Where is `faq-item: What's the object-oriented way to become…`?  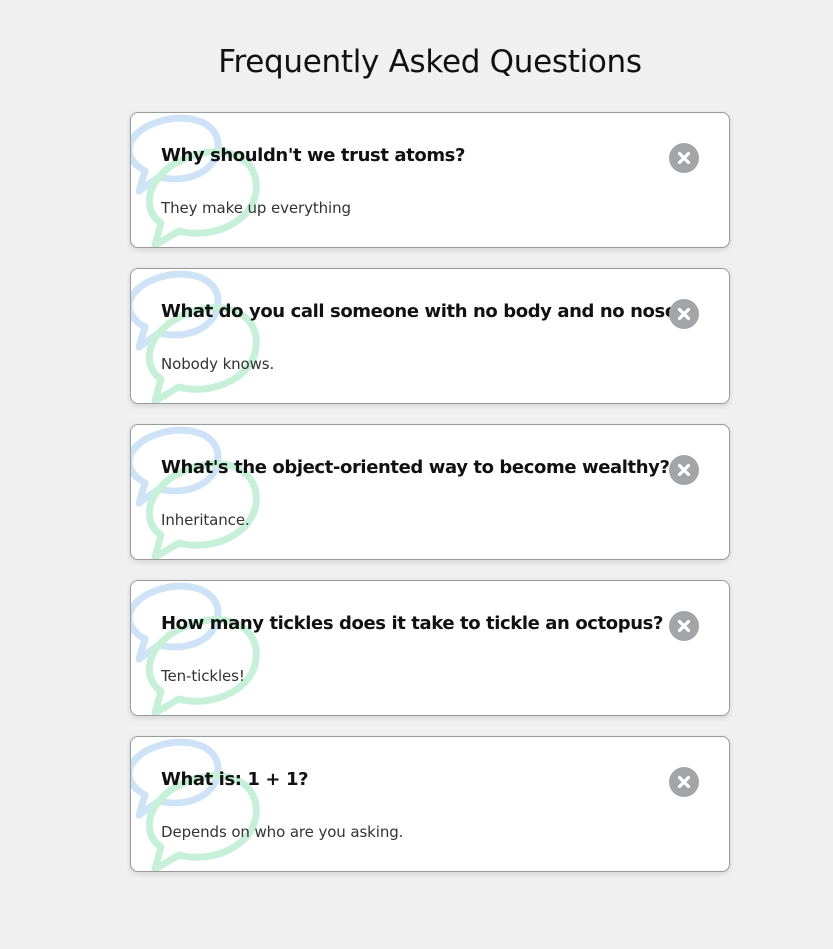 faq-item: What's the object-oriented way to become… is located at coordinates (430, 492).